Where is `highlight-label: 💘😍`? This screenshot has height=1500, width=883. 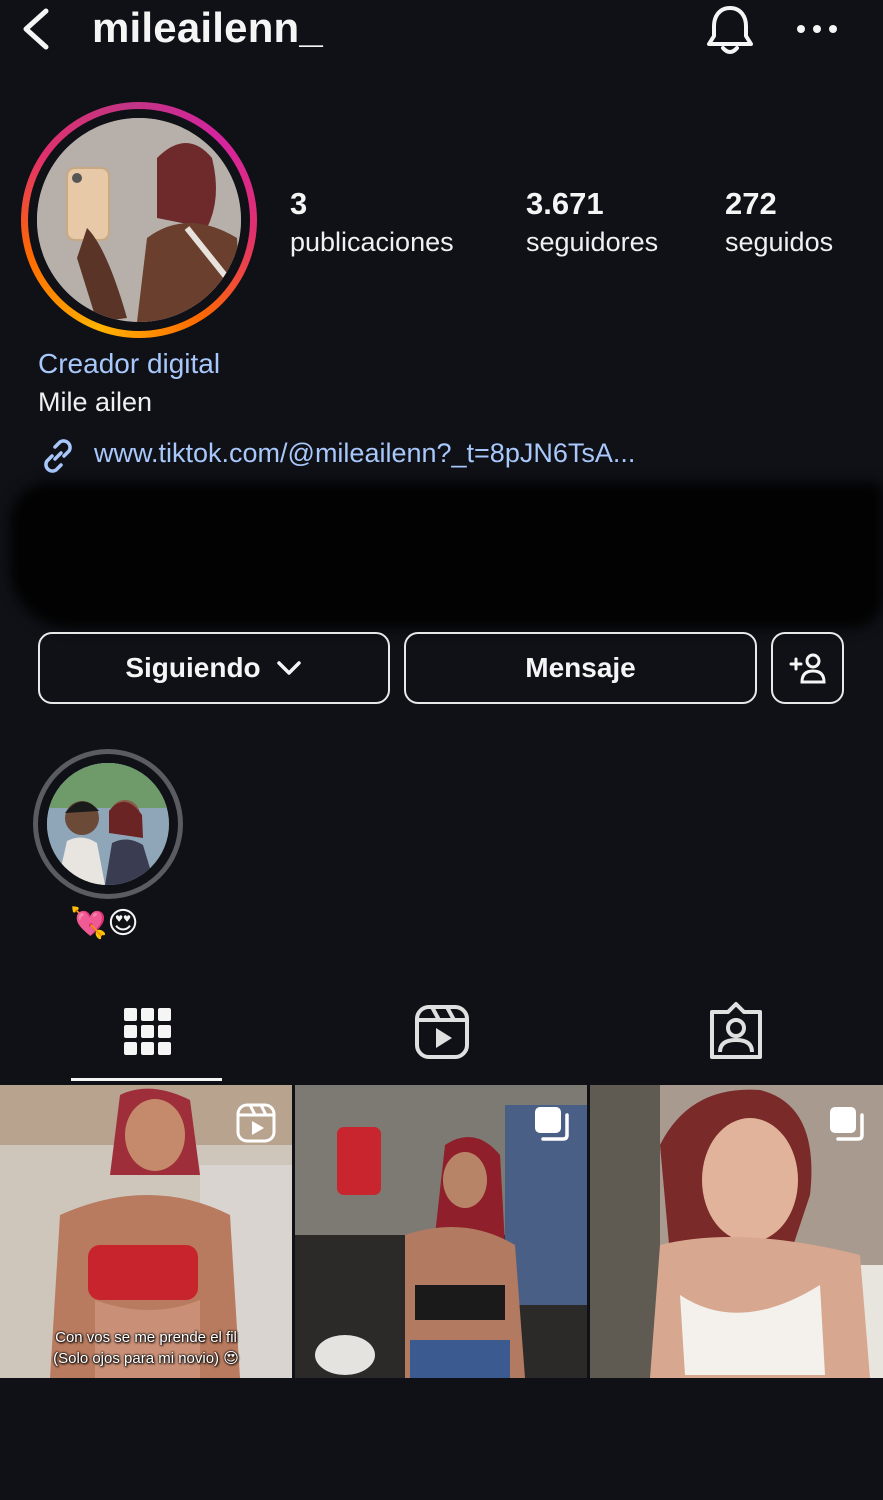
highlight-label: 💘😍 is located at coordinates (104, 923).